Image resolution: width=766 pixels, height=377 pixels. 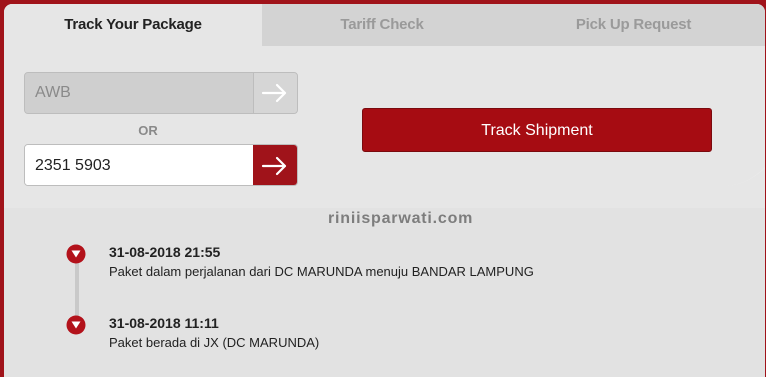 What do you see at coordinates (165, 252) in the screenshot?
I see `event-date: 31-08-2018 21:55` at bounding box center [165, 252].